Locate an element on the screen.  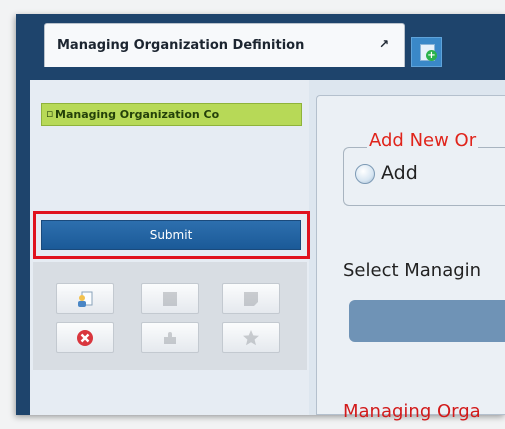
star-icon is located at coordinates (251, 338).